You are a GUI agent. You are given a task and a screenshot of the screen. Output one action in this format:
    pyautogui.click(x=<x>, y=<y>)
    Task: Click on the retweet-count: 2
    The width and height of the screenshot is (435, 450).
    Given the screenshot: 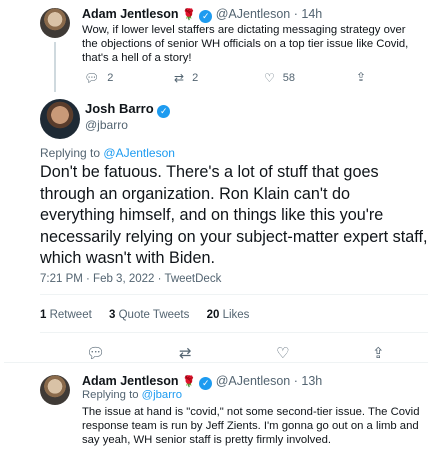 What is the action you would take?
    pyautogui.click(x=195, y=78)
    